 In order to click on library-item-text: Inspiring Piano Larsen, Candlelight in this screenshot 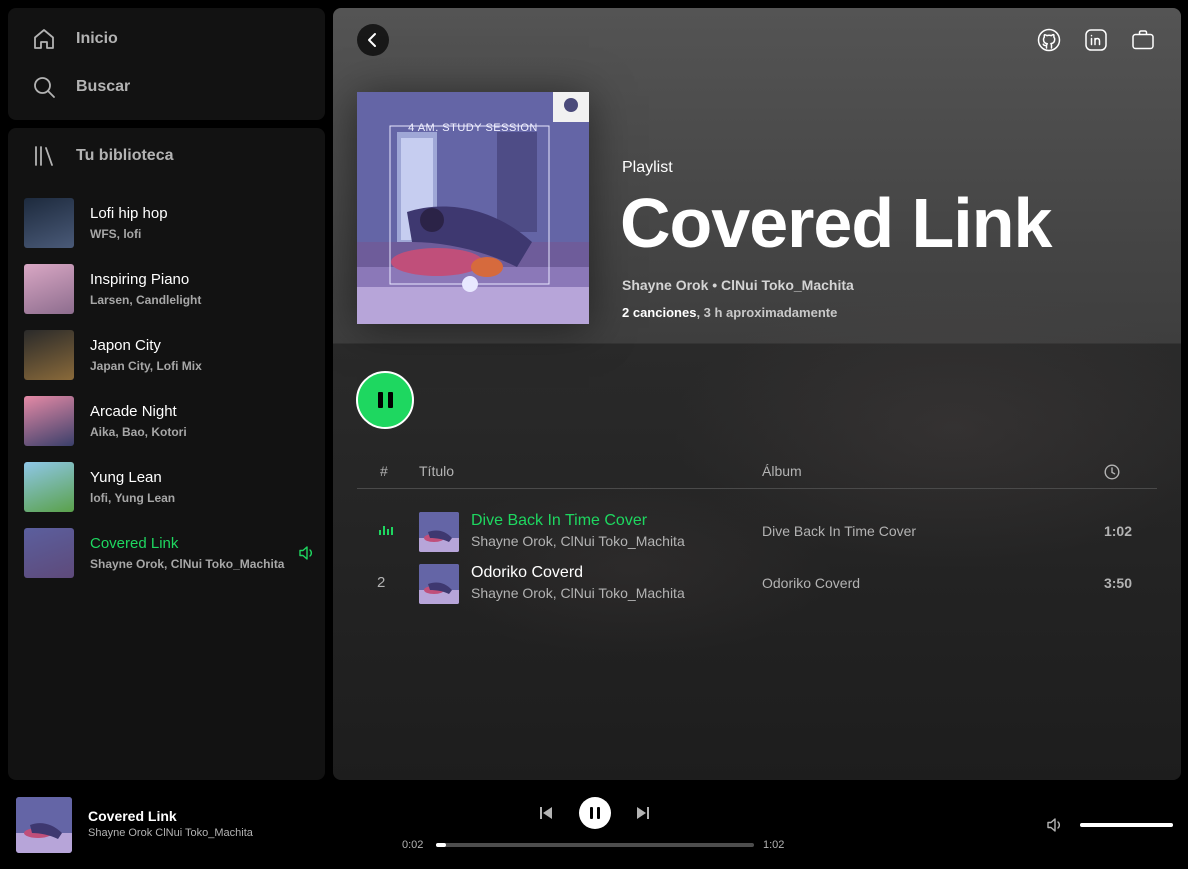, I will do `click(145, 289)`.